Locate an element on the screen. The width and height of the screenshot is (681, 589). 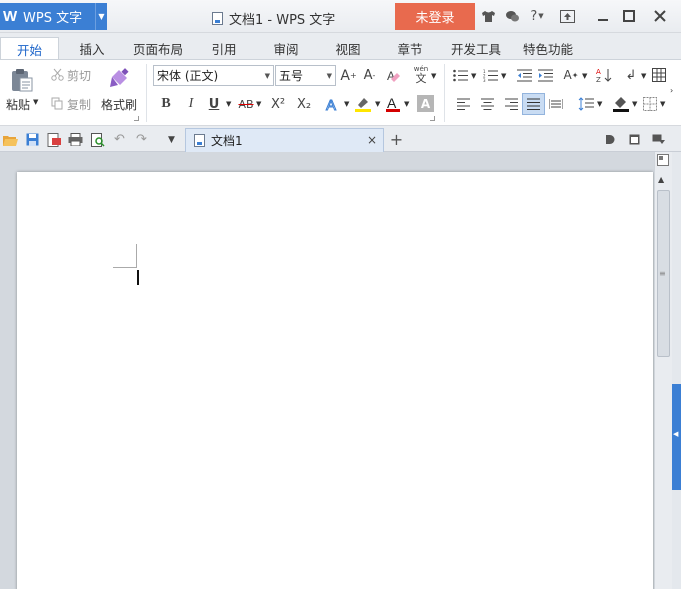
close-tab-icon: × is located at coordinates (372, 140).